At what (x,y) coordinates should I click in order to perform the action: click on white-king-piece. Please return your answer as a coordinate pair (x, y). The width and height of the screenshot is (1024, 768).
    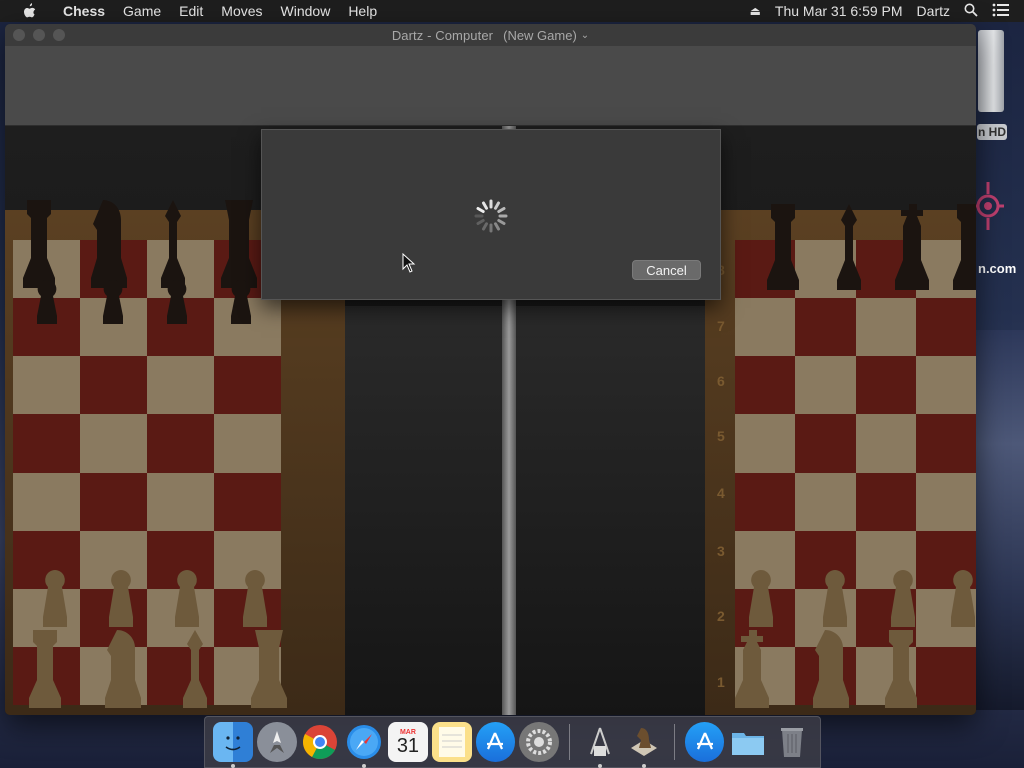
    Looking at the image, I should click on (753, 670).